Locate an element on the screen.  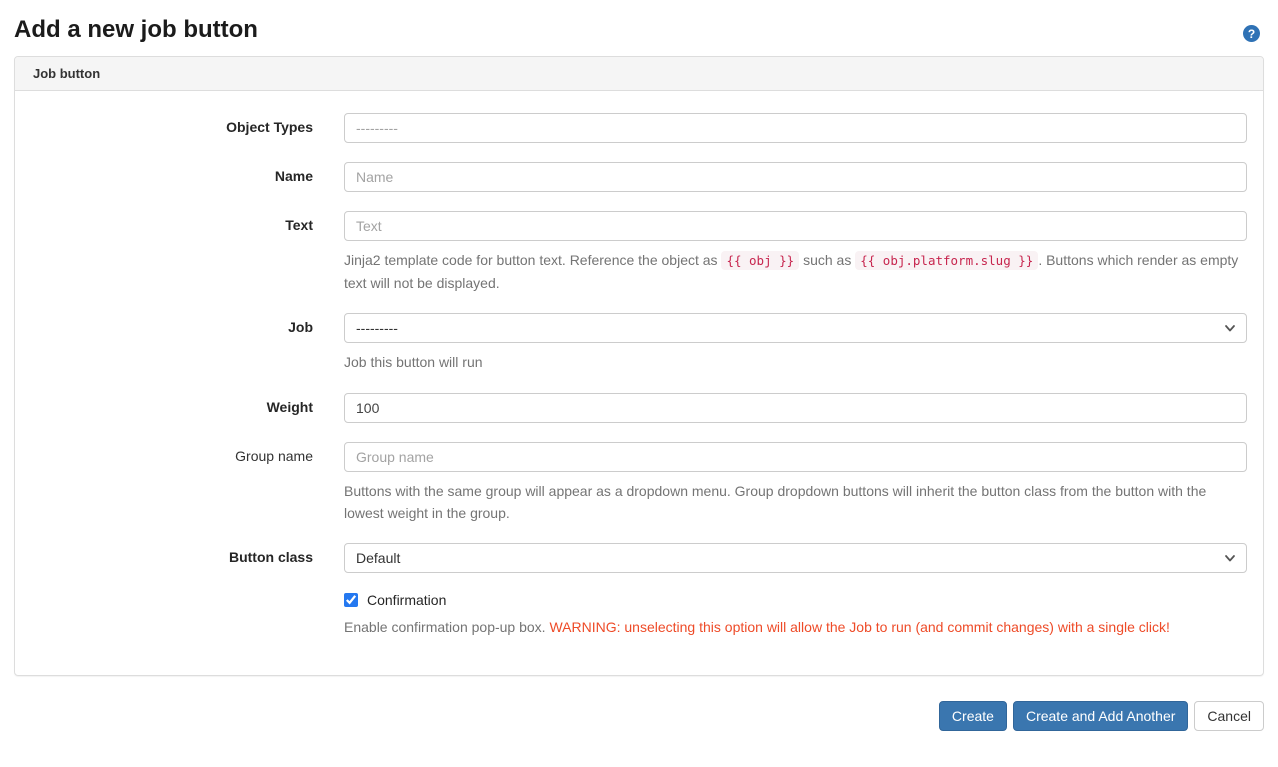
cancel-button: Cancel is located at coordinates (1229, 715).